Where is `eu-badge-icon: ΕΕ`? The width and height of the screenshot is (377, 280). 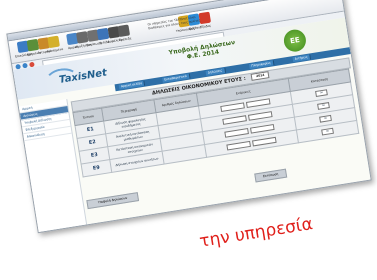 eu-badge-icon: ΕΕ is located at coordinates (295, 41).